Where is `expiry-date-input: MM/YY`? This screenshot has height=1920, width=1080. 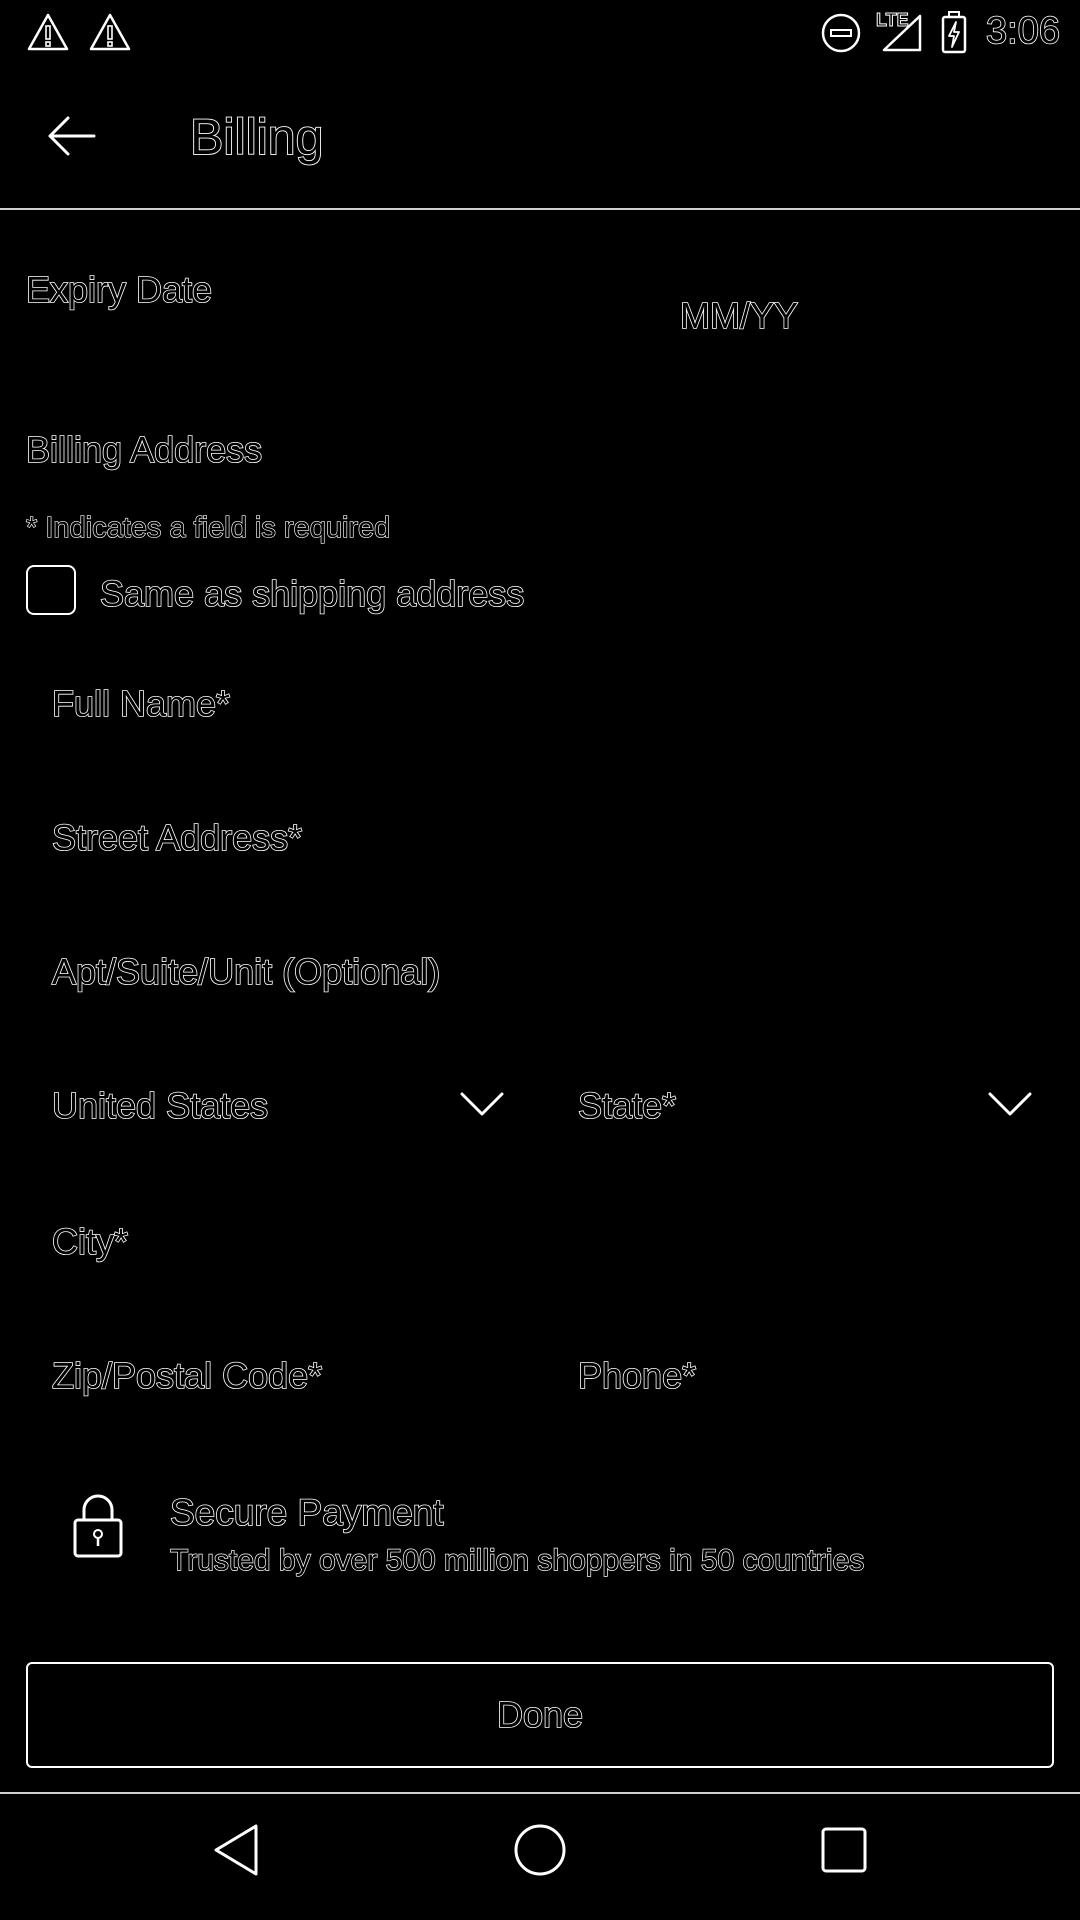 expiry-date-input: MM/YY is located at coordinates (739, 316).